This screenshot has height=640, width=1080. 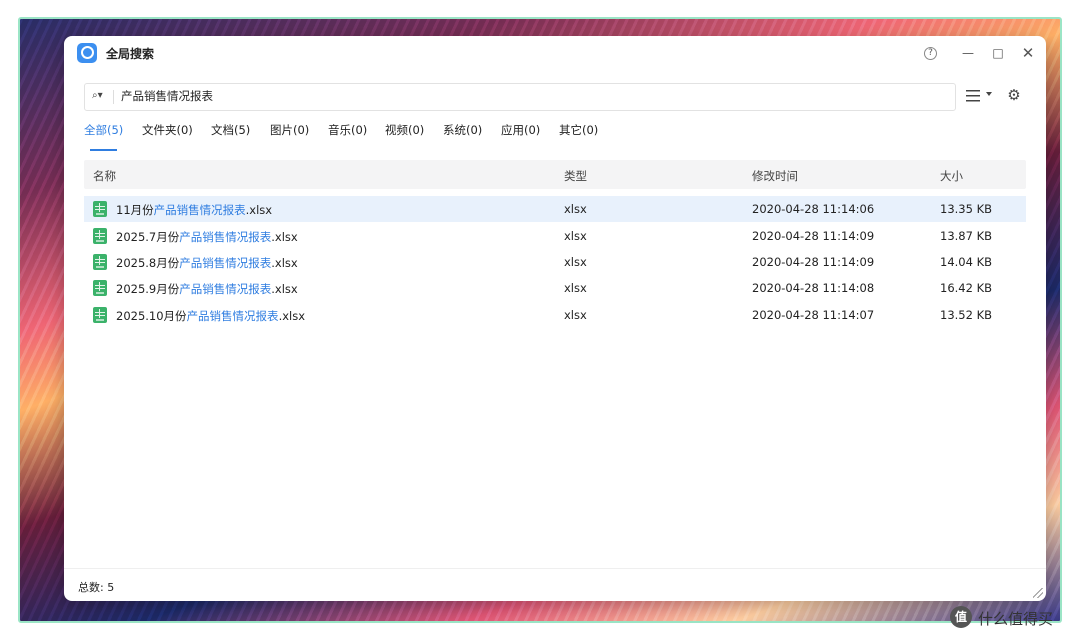 What do you see at coordinates (99, 96) in the screenshot?
I see `search-icon: ⌕▾` at bounding box center [99, 96].